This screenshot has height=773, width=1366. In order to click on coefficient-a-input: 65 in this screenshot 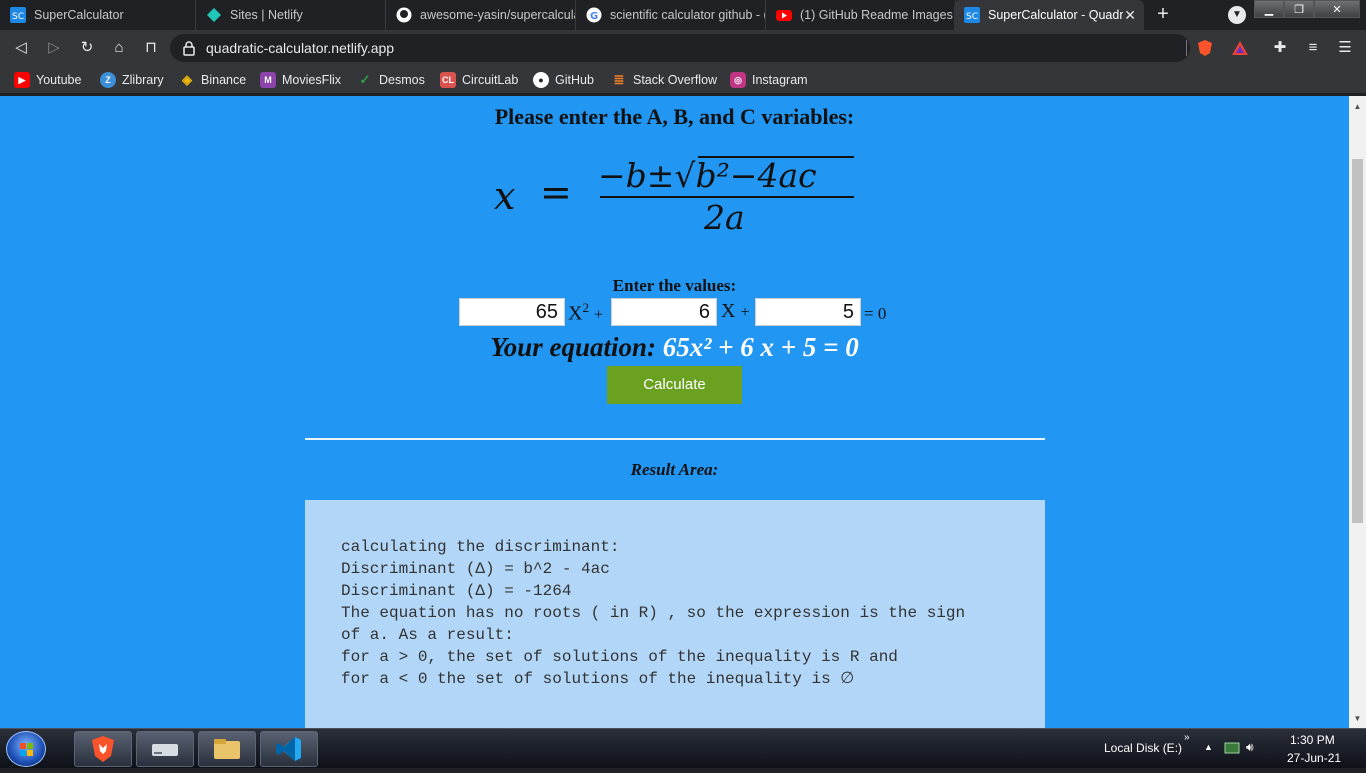, I will do `click(512, 312)`.